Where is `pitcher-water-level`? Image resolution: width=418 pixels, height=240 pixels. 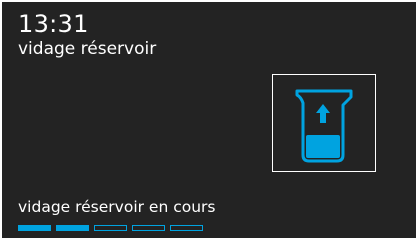 pitcher-water-level is located at coordinates (323, 146).